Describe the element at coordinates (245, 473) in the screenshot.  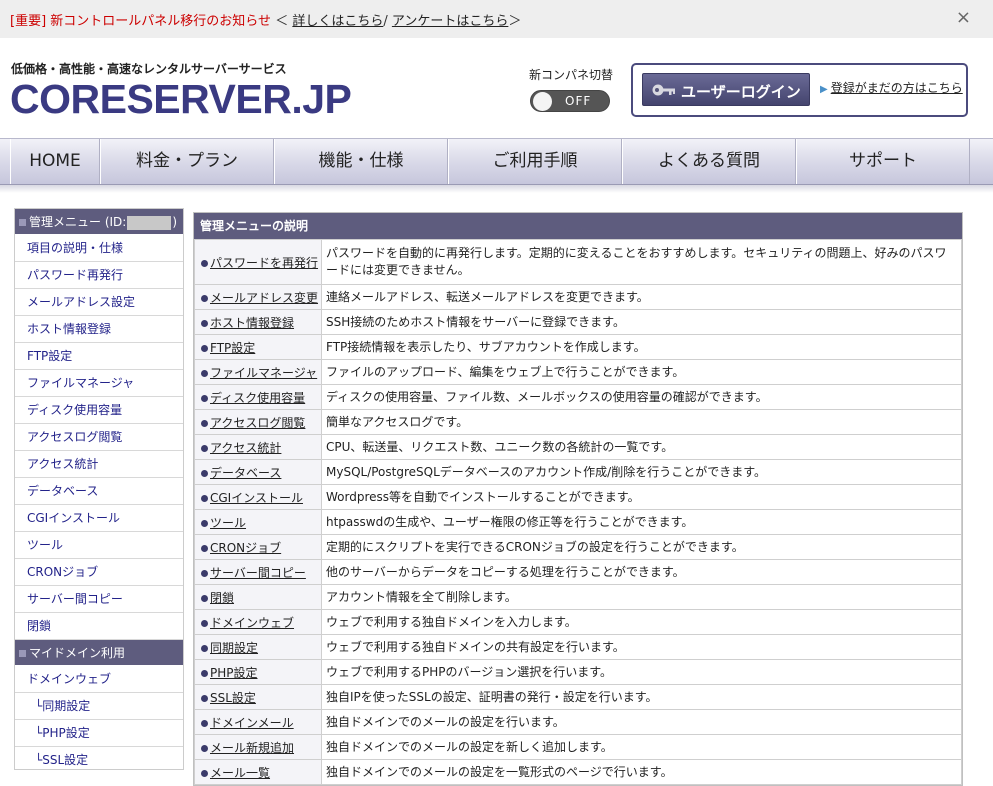
I see `menu-link: データベース` at that location.